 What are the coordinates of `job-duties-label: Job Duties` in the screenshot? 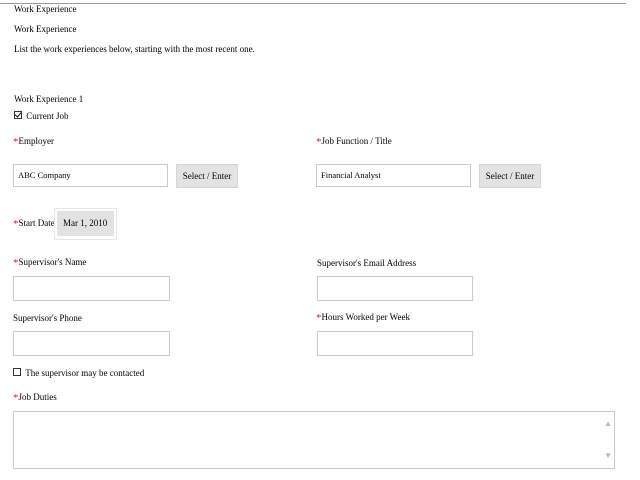 It's located at (37, 397).